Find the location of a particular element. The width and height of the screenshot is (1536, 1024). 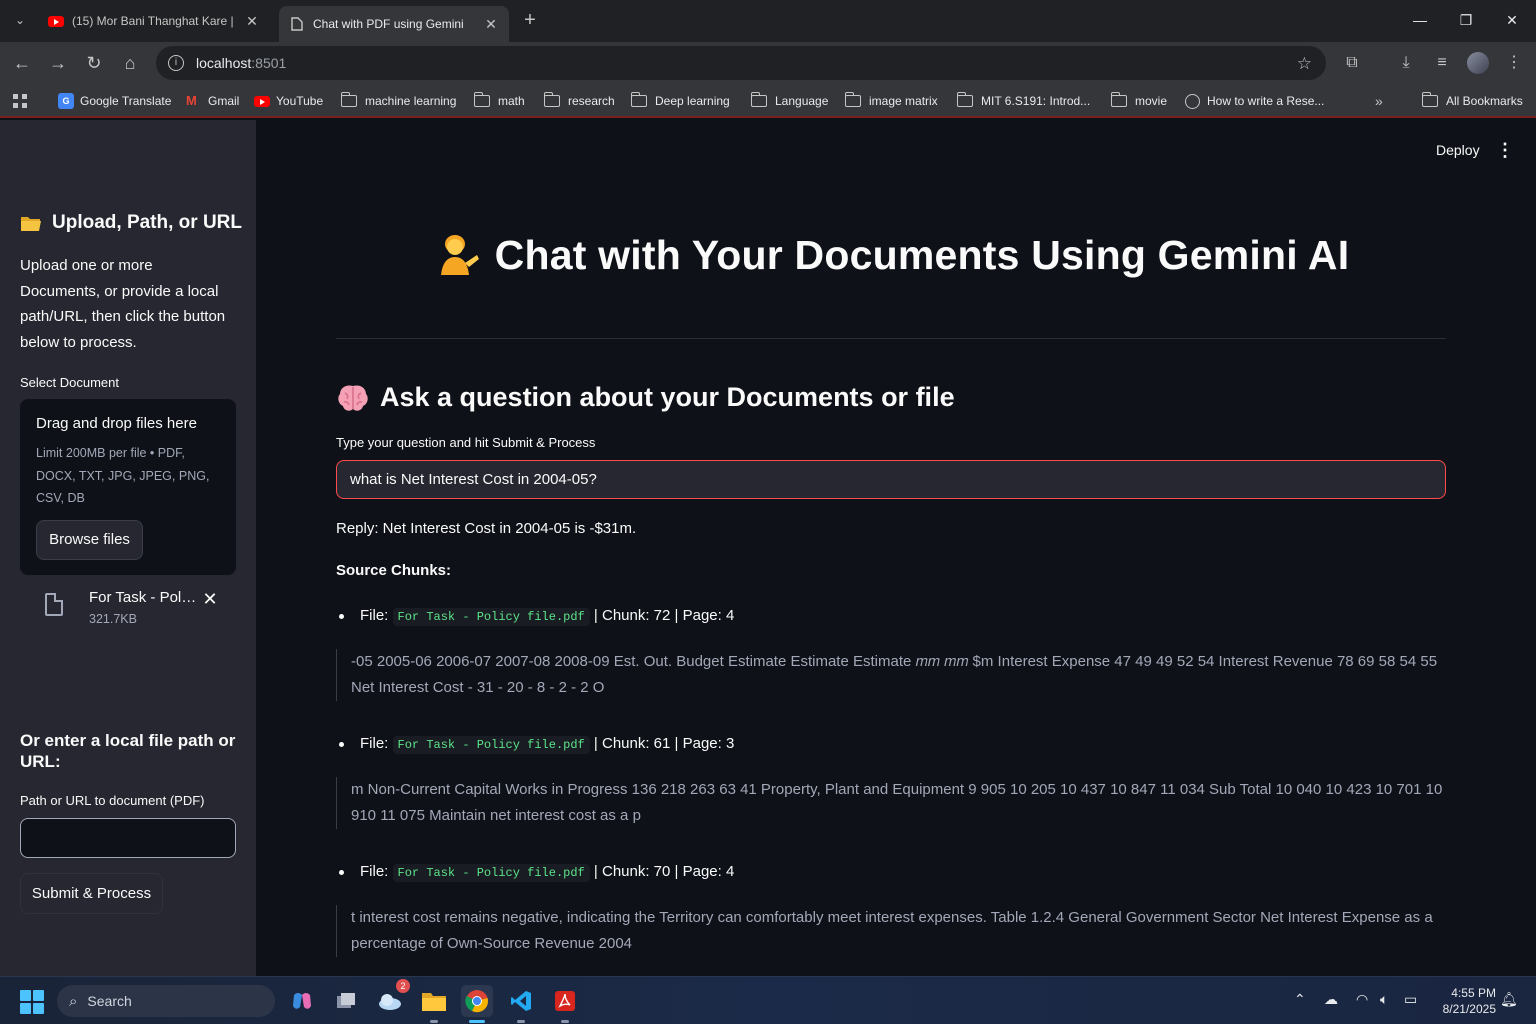

new-tab-icon: + is located at coordinates (530, 20).